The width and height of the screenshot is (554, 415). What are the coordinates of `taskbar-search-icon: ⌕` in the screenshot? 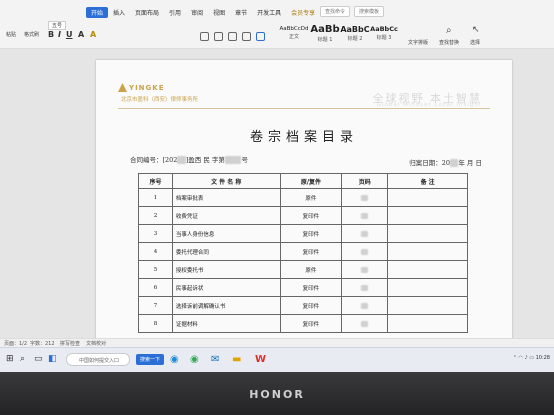 It's located at (22, 359).